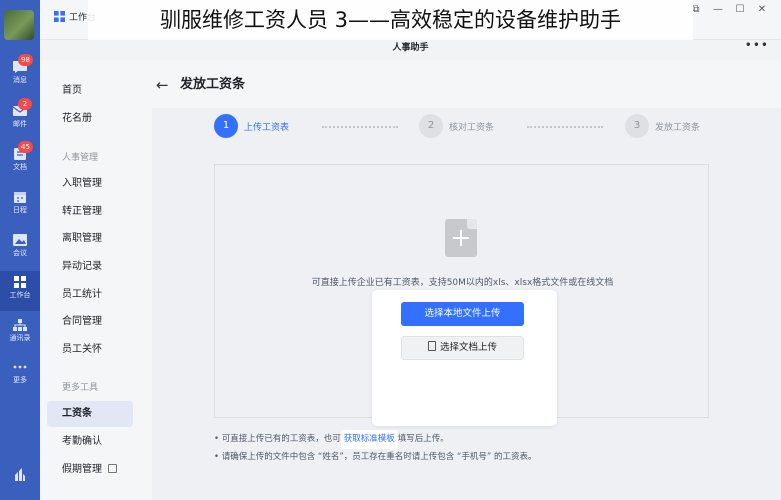  Describe the element at coordinates (20, 197) in the screenshot. I see `calendar-icon` at that location.